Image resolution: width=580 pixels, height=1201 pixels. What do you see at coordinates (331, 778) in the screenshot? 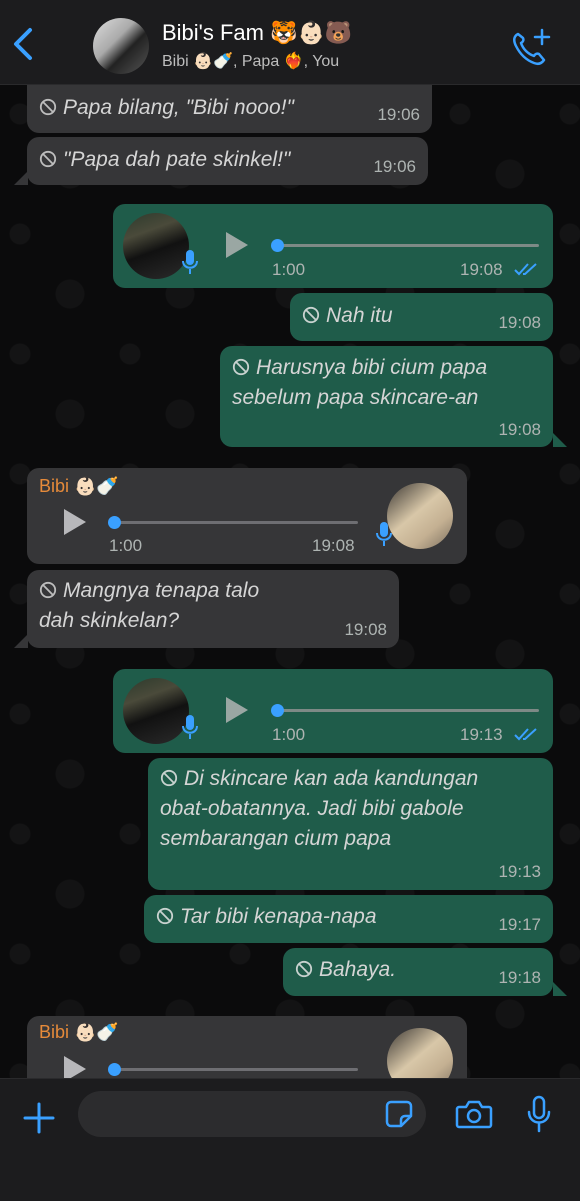
I see `message-text-line: Di skincare kan ada kandungan` at bounding box center [331, 778].